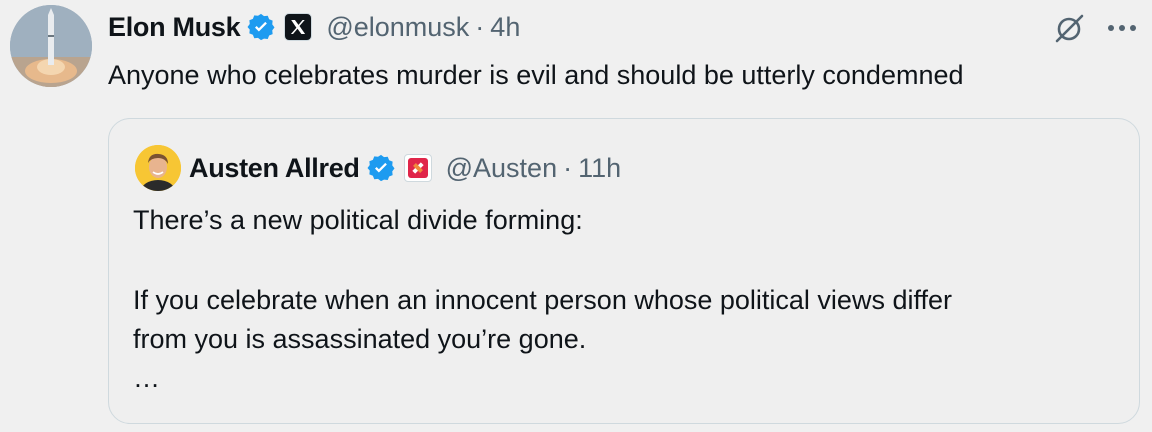 The height and width of the screenshot is (432, 1152). Describe the element at coordinates (274, 168) in the screenshot. I see `quoted-author-name: Austen Allred` at that location.